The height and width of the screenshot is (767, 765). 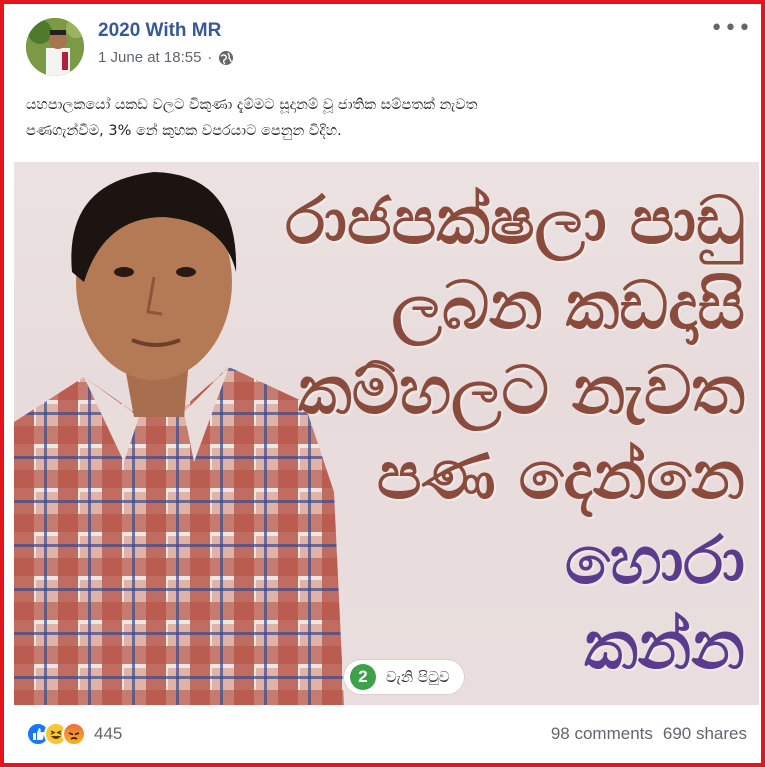 I want to click on comments-count: 98 comments, so click(x=602, y=734).